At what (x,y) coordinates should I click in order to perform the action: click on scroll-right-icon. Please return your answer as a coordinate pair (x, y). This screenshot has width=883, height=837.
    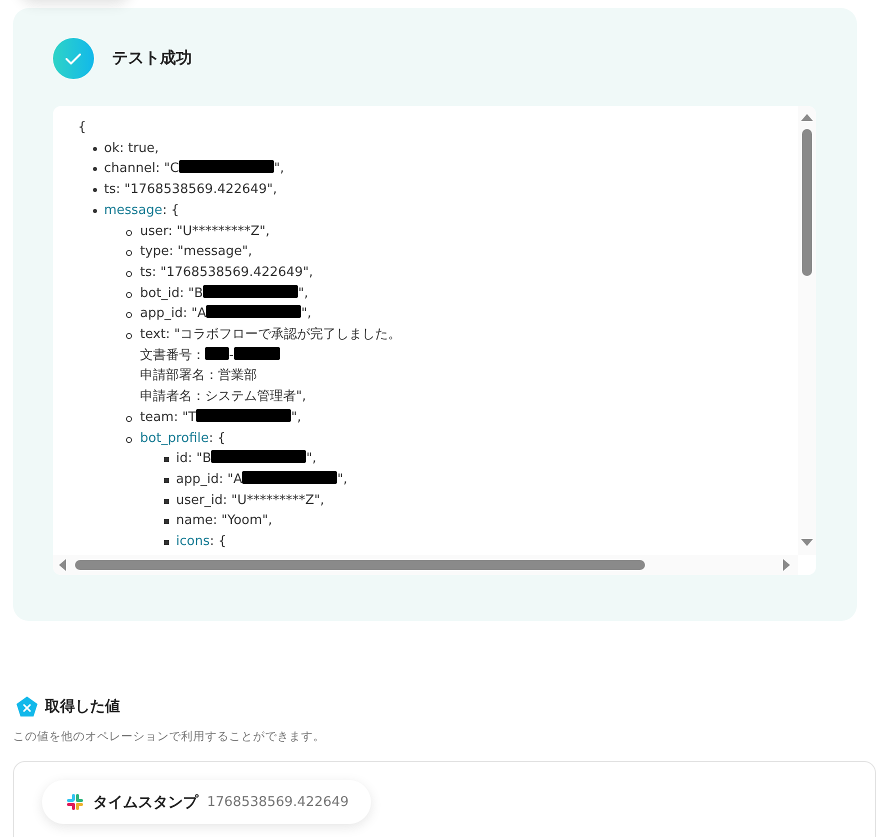
    Looking at the image, I should click on (786, 565).